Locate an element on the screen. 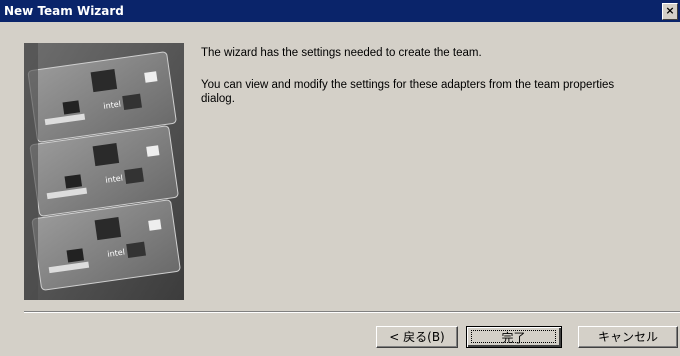 The width and height of the screenshot is (680, 356). cancel-button-label: キャンセル is located at coordinates (627, 337).